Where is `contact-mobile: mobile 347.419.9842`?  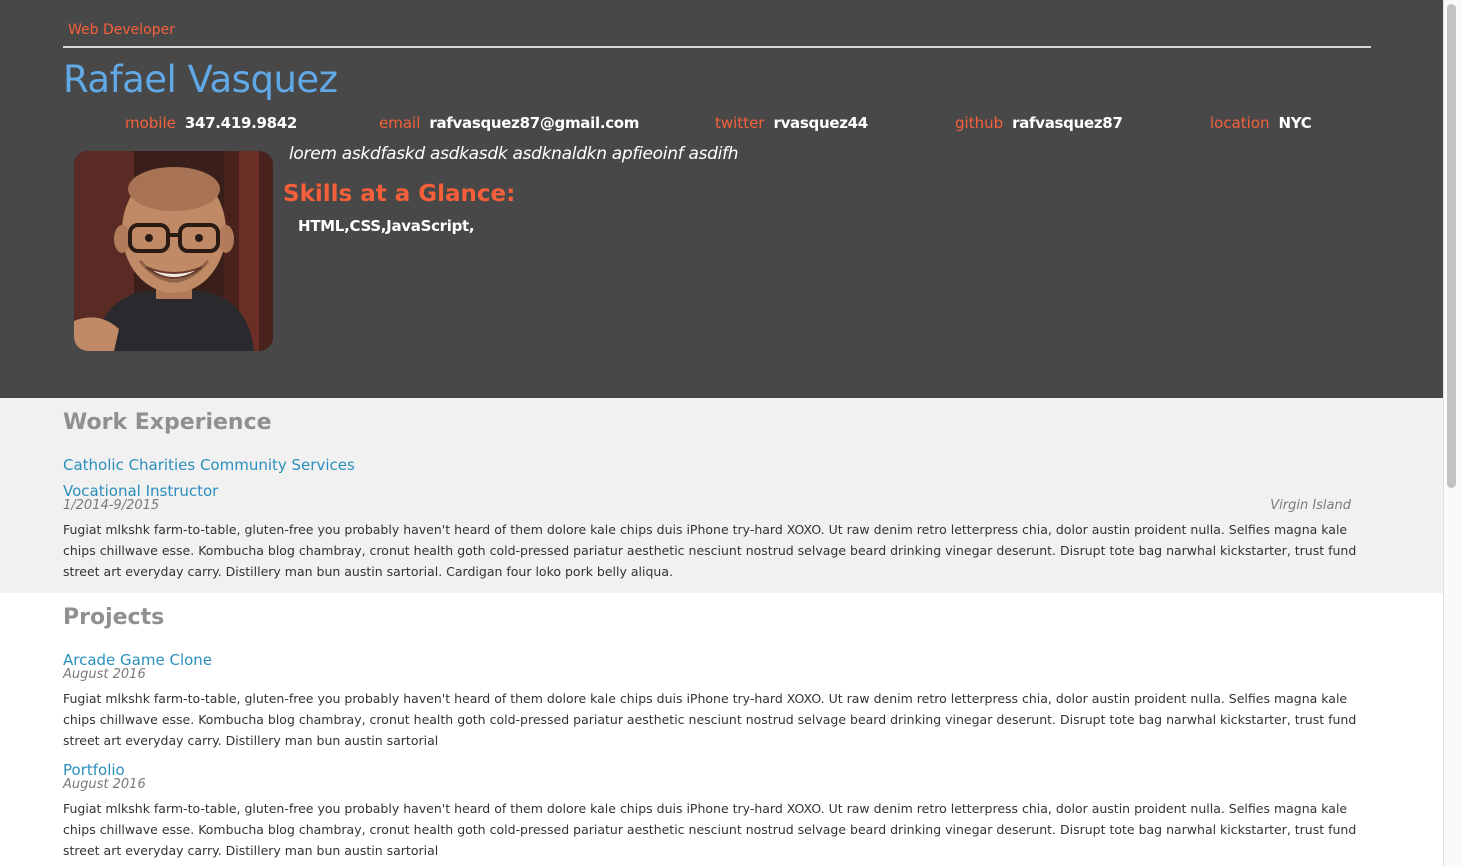 contact-mobile: mobile 347.419.9842 is located at coordinates (211, 123).